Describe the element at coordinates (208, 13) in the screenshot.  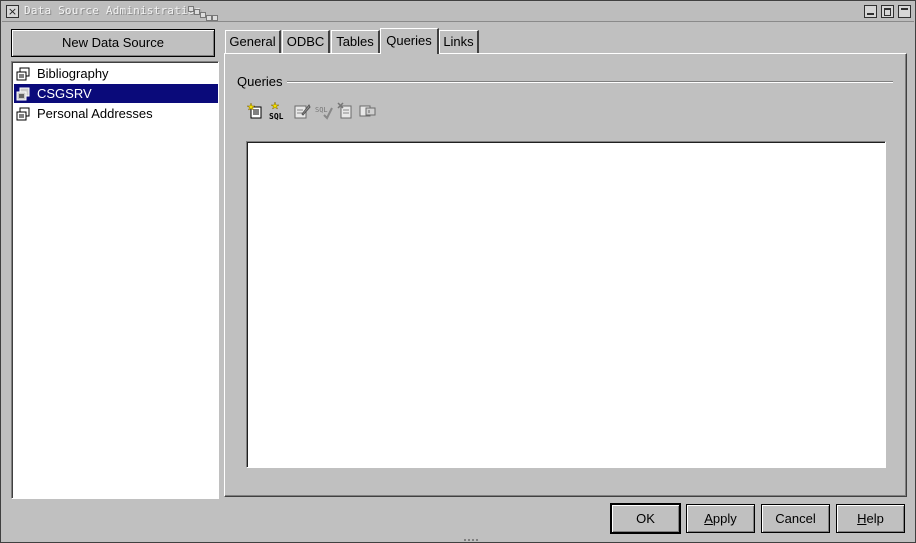
I see `title-grip-icon` at that location.